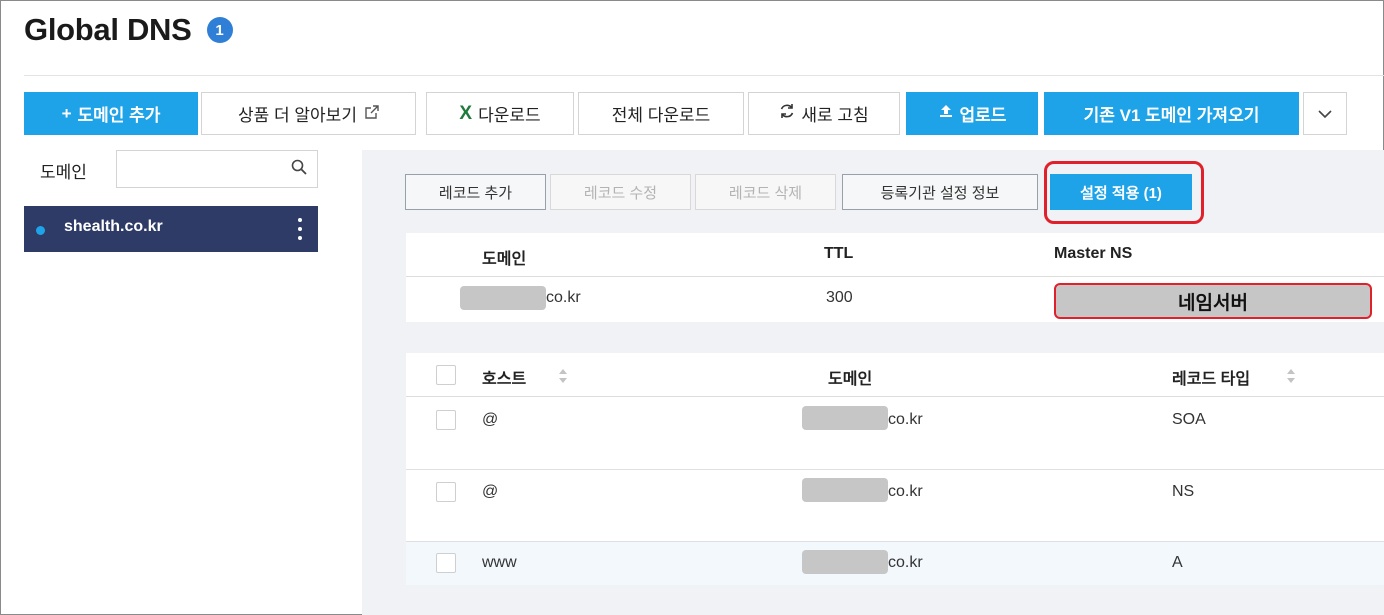 This screenshot has width=1384, height=615. What do you see at coordinates (1189, 419) in the screenshot?
I see `record-type: SOA` at bounding box center [1189, 419].